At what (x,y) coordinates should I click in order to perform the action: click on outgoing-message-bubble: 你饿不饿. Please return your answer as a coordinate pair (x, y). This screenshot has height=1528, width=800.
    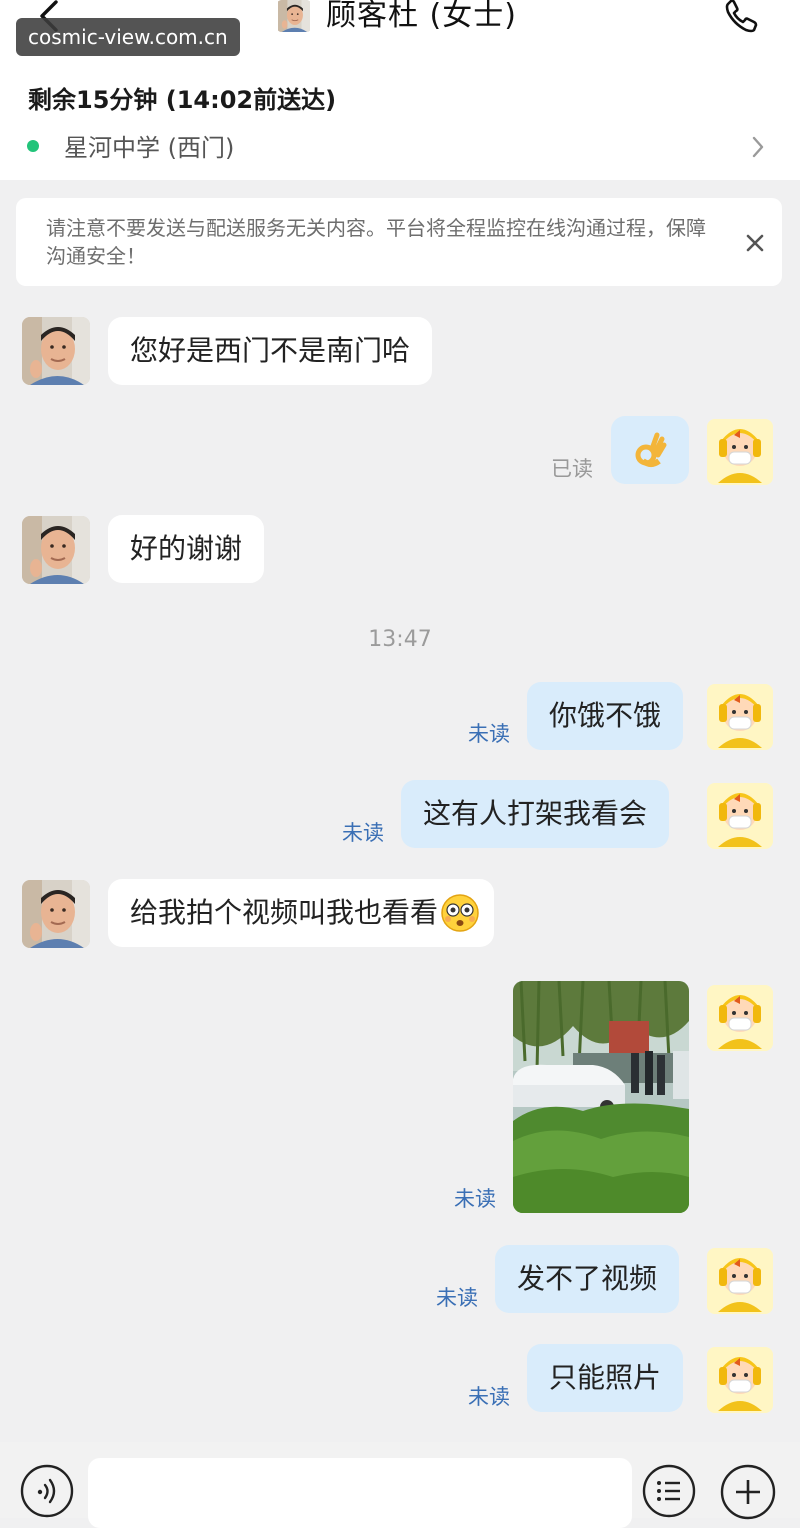
    Looking at the image, I should click on (605, 716).